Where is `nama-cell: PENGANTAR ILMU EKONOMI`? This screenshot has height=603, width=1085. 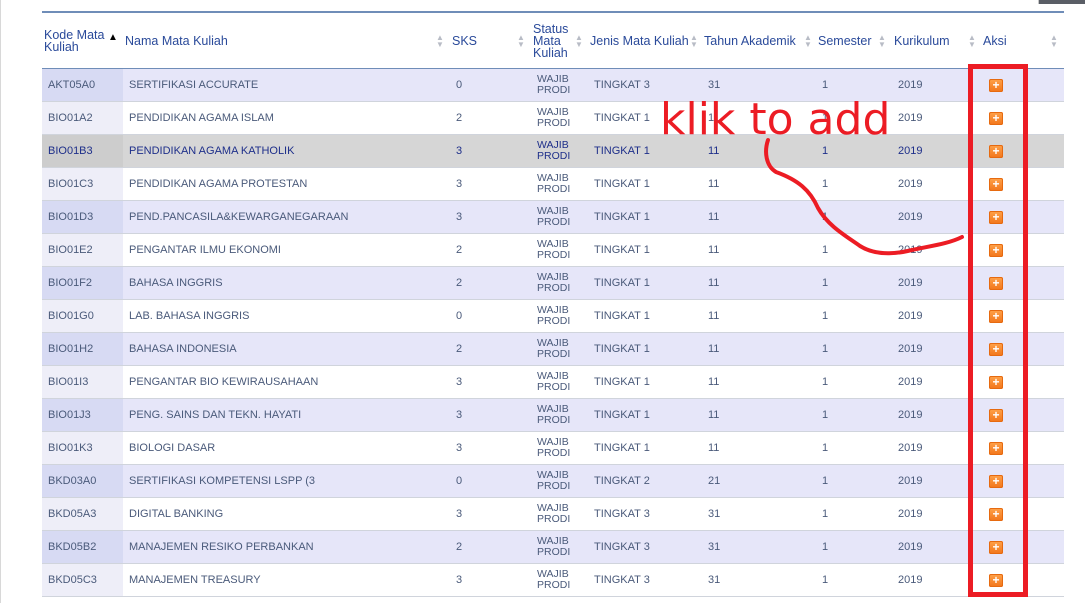 nama-cell: PENGANTAR ILMU EKONOMI is located at coordinates (205, 250).